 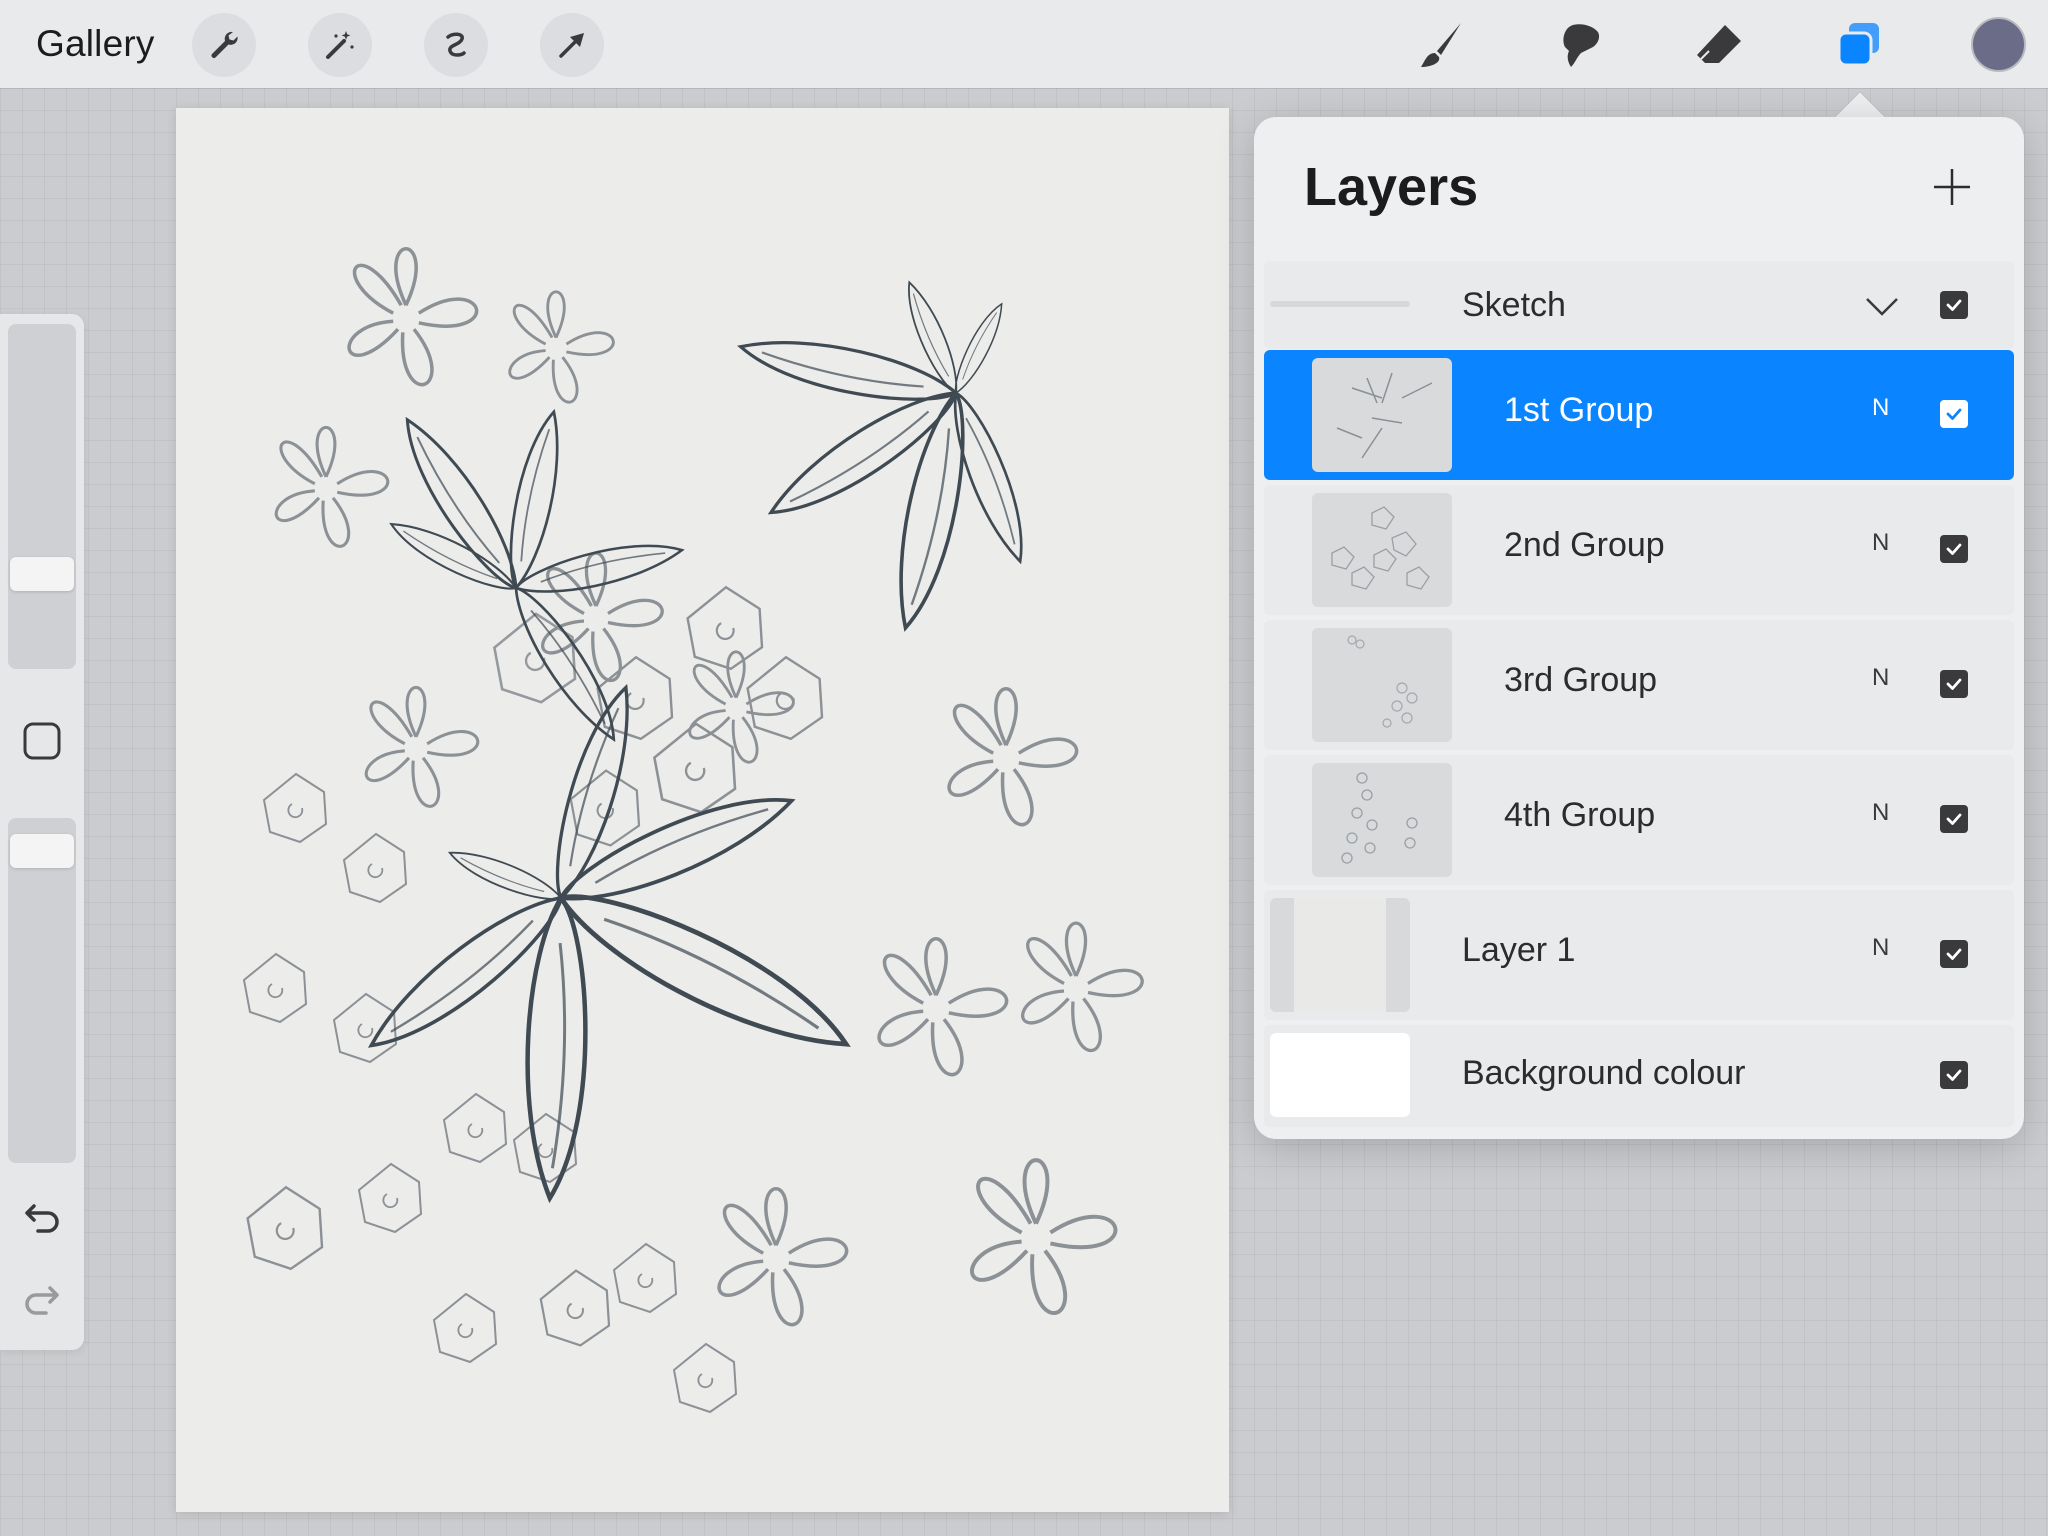 I want to click on add-layer-button, so click(x=1952, y=187).